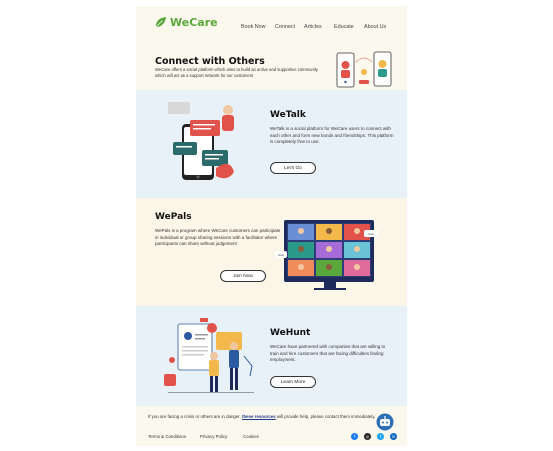 This screenshot has width=553, height=451. Describe the element at coordinates (371, 233) in the screenshot. I see `hello-bubble-right: hello` at that location.